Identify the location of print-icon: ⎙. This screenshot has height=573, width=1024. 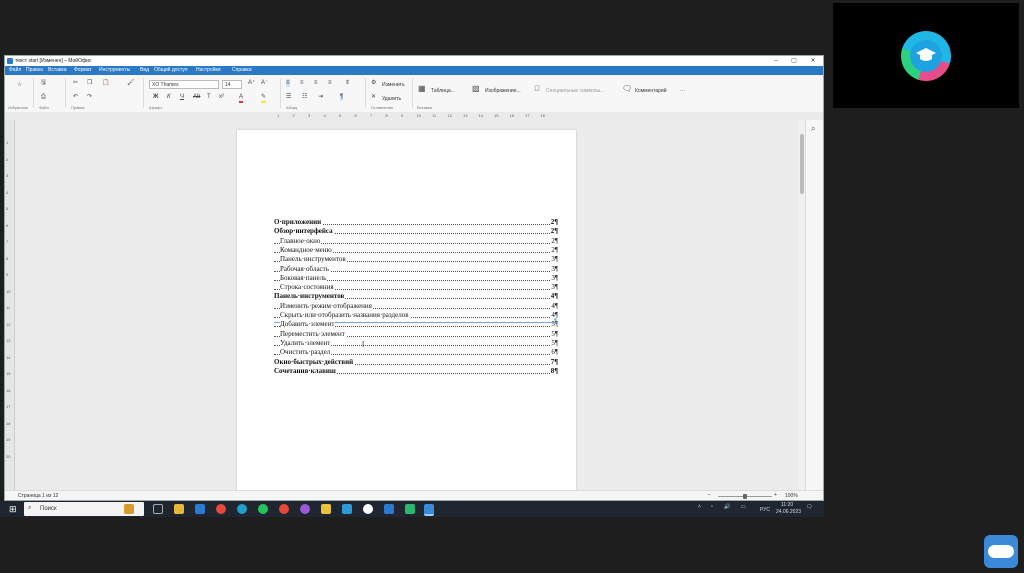
(43, 97).